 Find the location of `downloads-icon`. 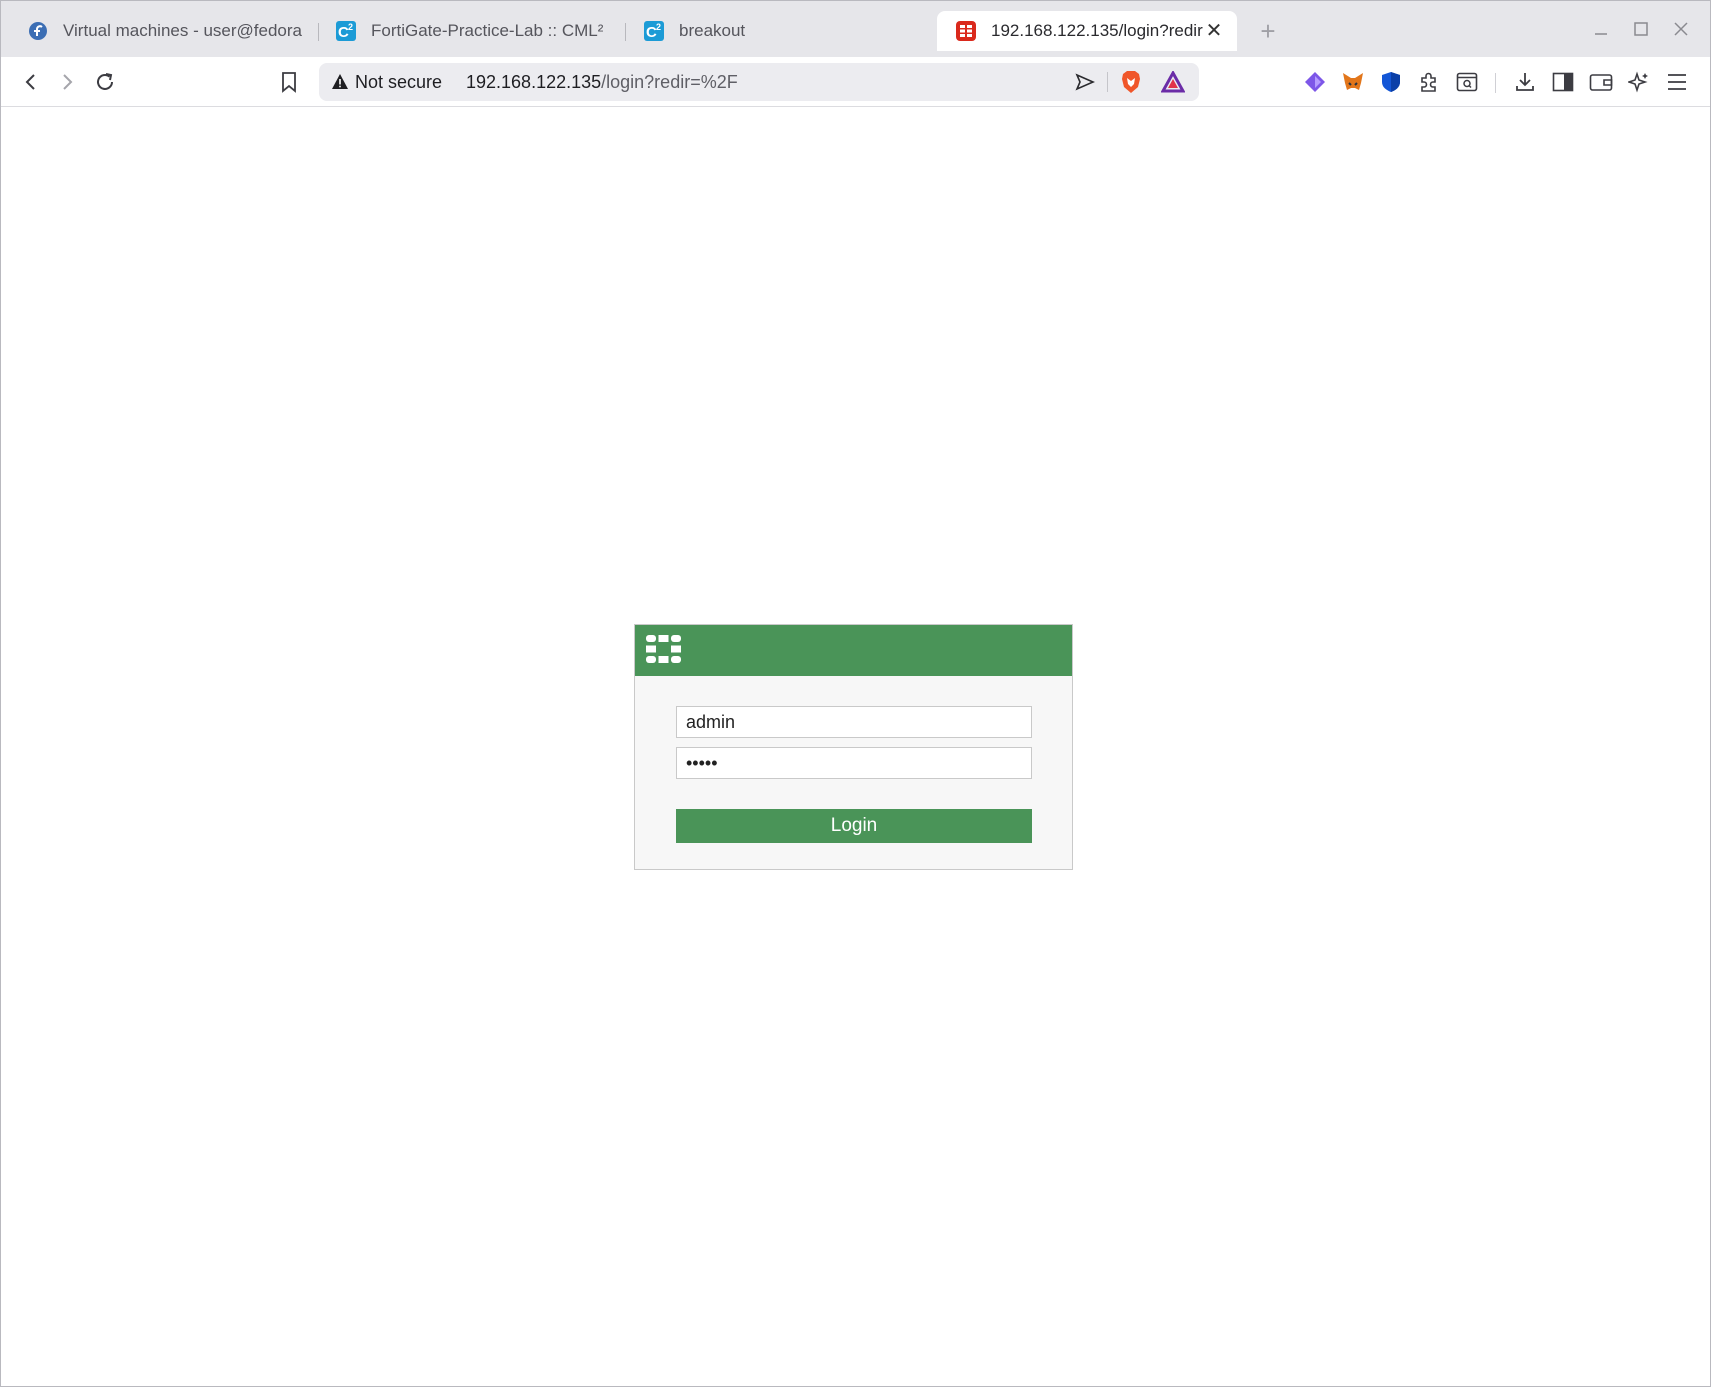

downloads-icon is located at coordinates (1525, 82).